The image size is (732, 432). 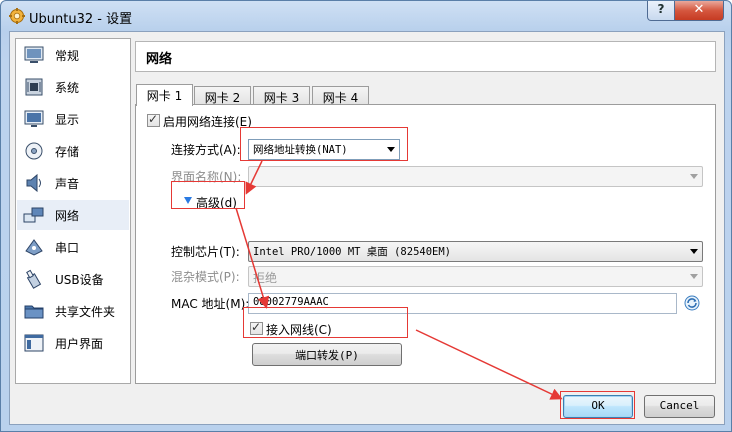 I want to click on tab-label: 网卡 1, so click(x=164, y=96).